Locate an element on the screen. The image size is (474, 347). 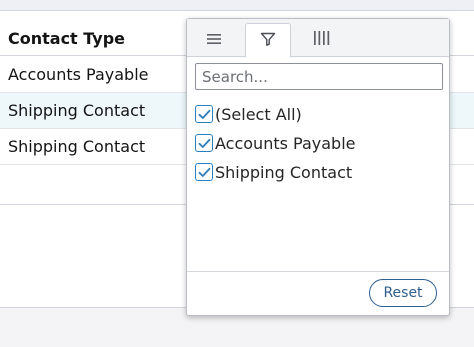
tab-columns is located at coordinates (322, 40).